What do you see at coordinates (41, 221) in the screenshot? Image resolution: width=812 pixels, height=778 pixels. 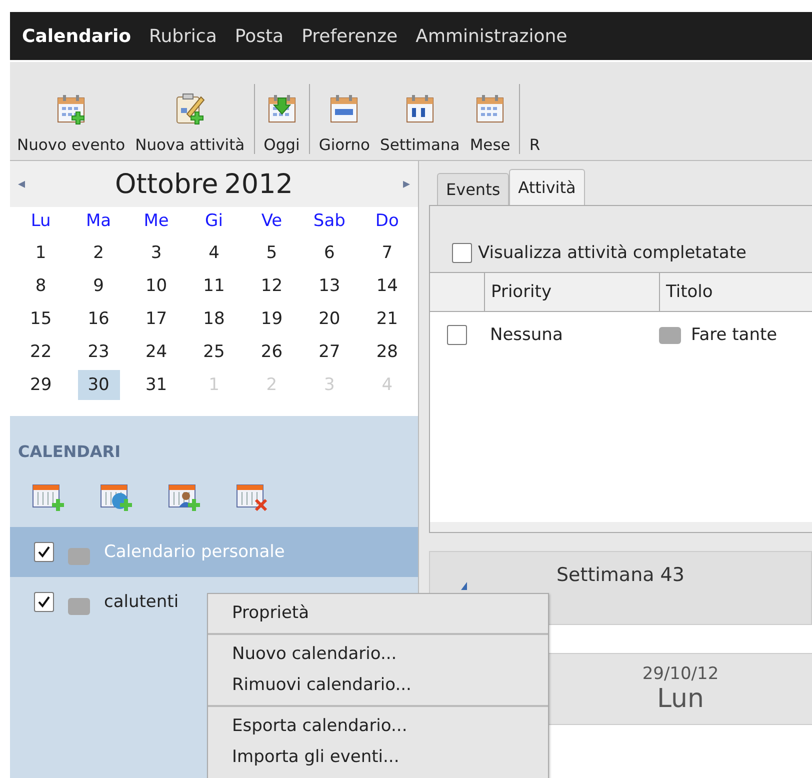 I see `weekday-label: Lu` at bounding box center [41, 221].